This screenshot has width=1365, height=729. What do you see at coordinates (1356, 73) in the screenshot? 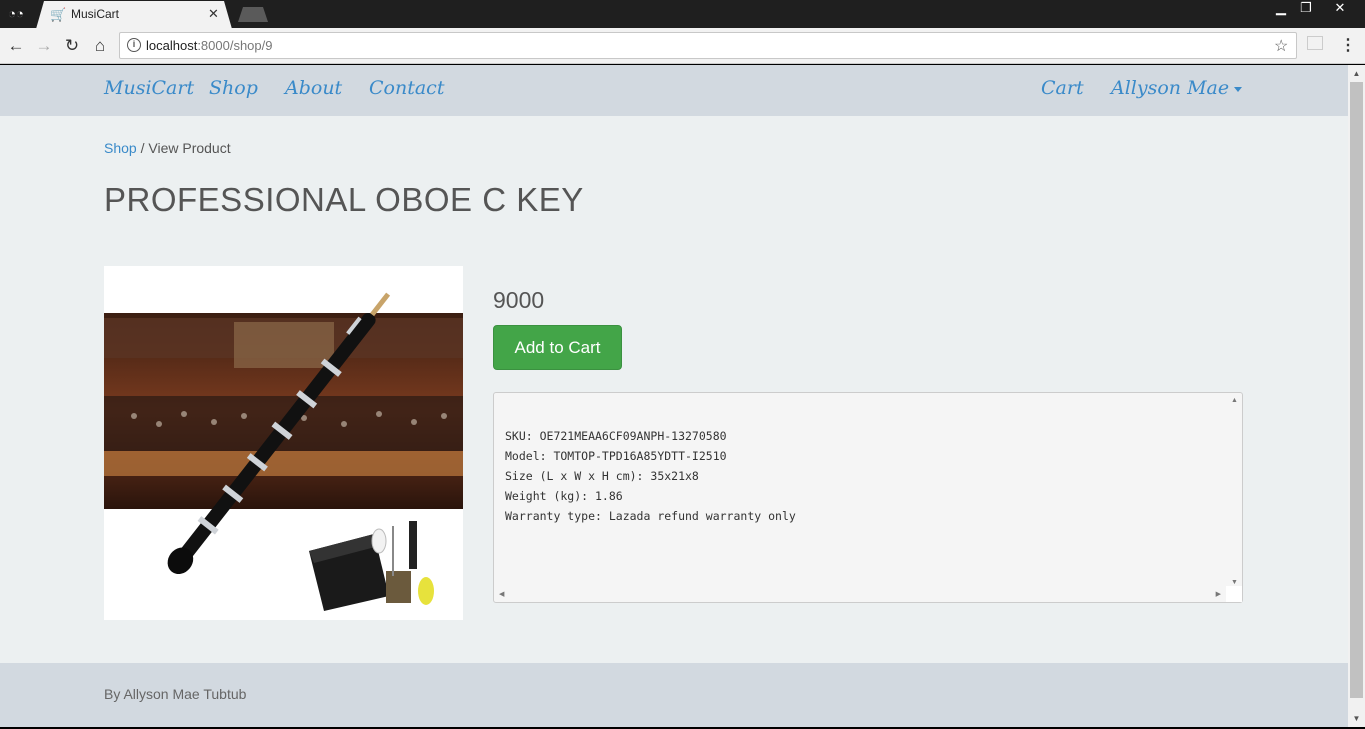
I see `page-scroll-up-icon: ▲` at bounding box center [1356, 73].